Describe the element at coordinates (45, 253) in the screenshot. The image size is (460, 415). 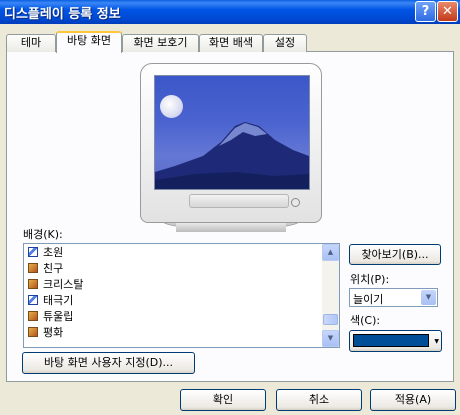
I see `list-item: 초원` at that location.